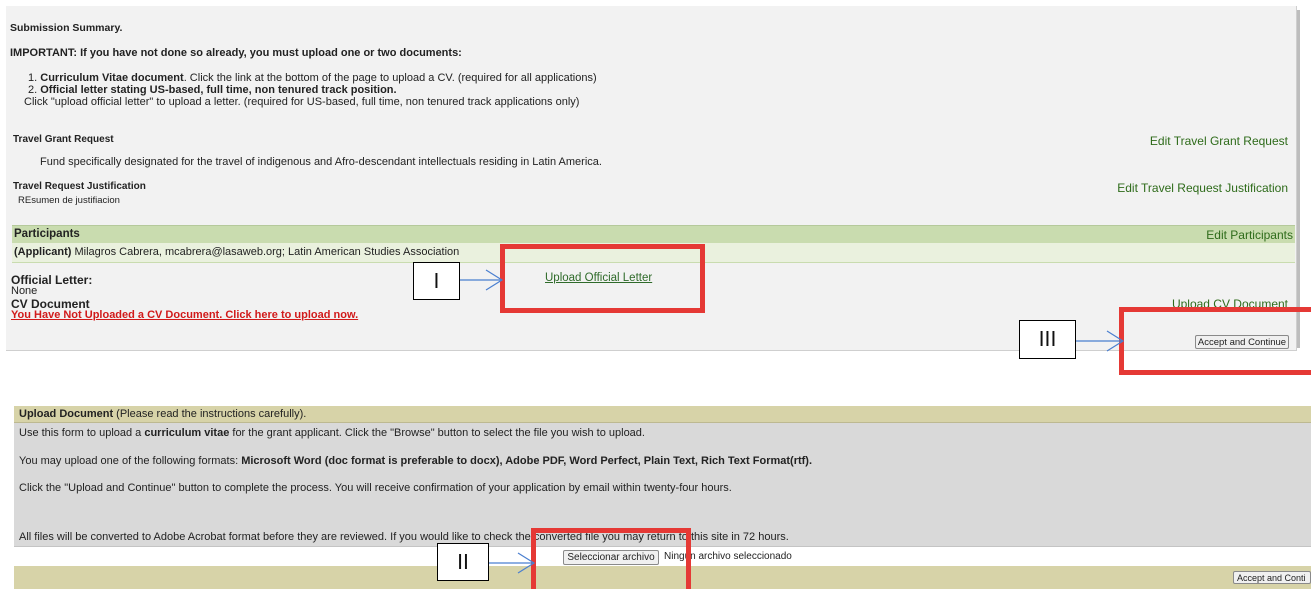 The height and width of the screenshot is (589, 1311). What do you see at coordinates (69, 200) in the screenshot?
I see `justification-text: REsumen de justifiacion` at bounding box center [69, 200].